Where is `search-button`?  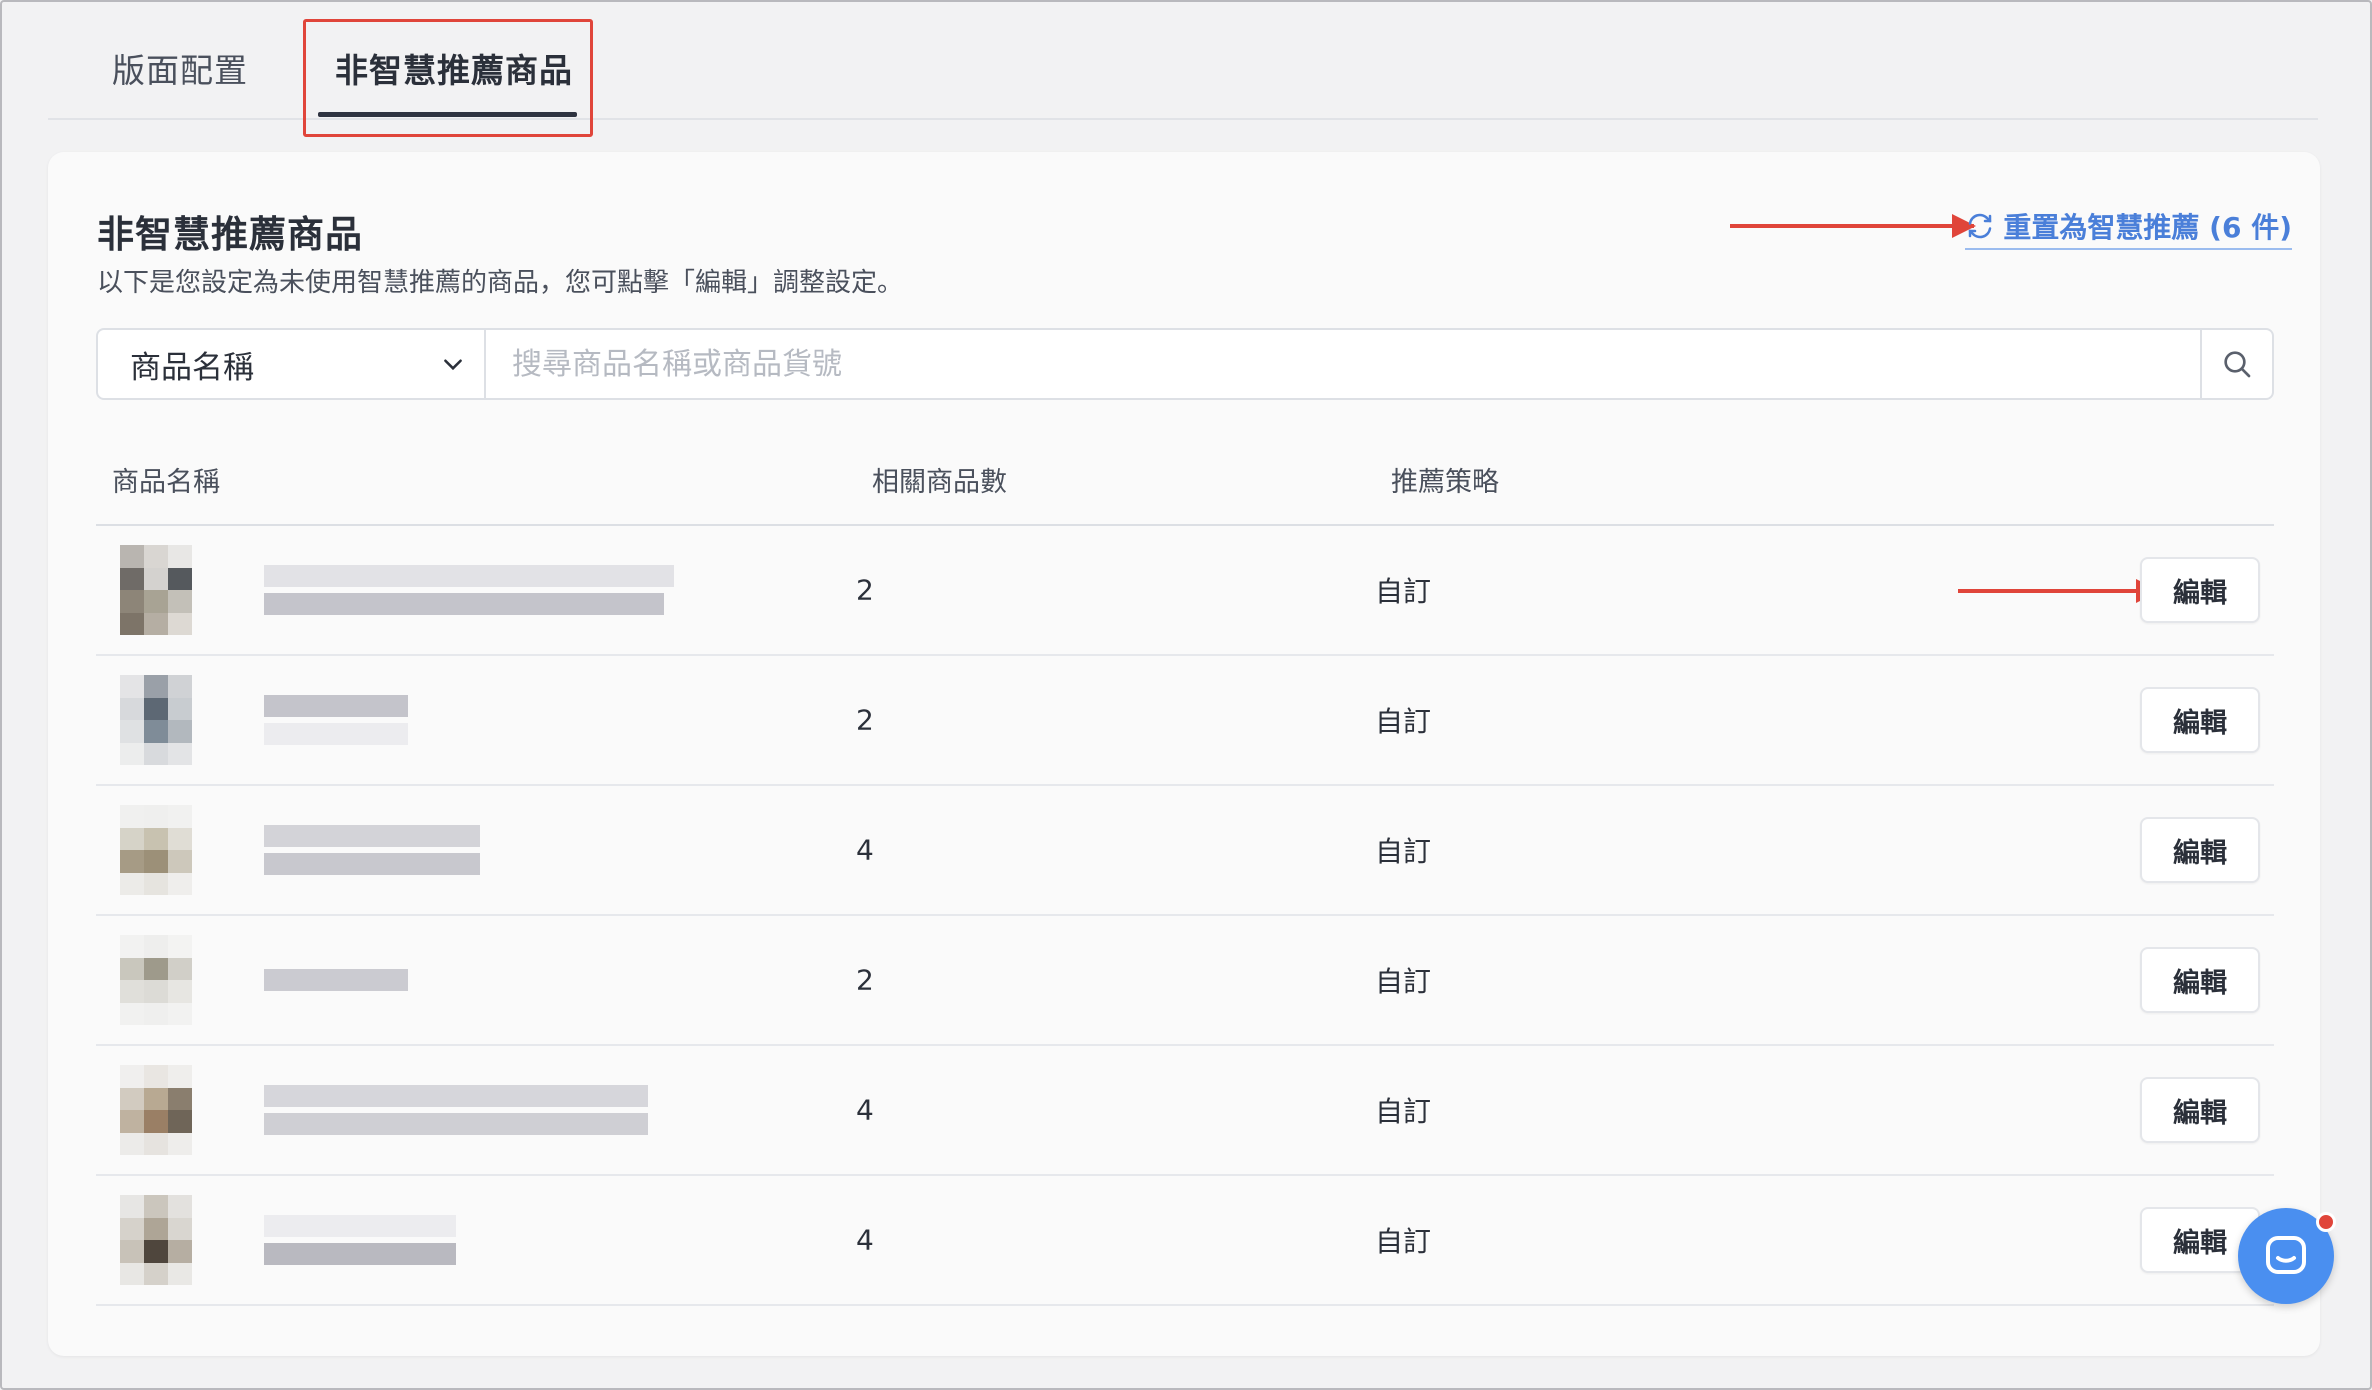
search-button is located at coordinates (2236, 364).